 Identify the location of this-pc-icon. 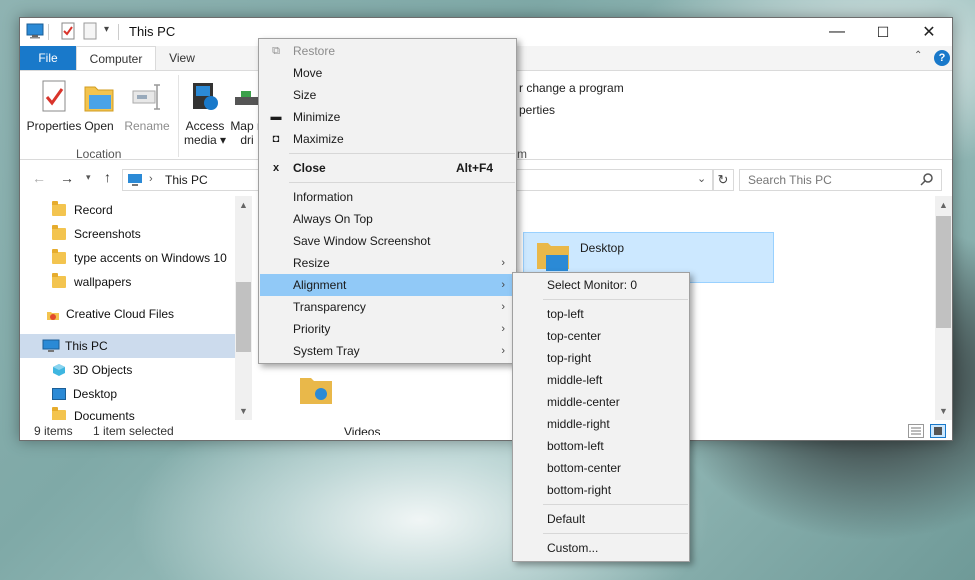
(35, 31).